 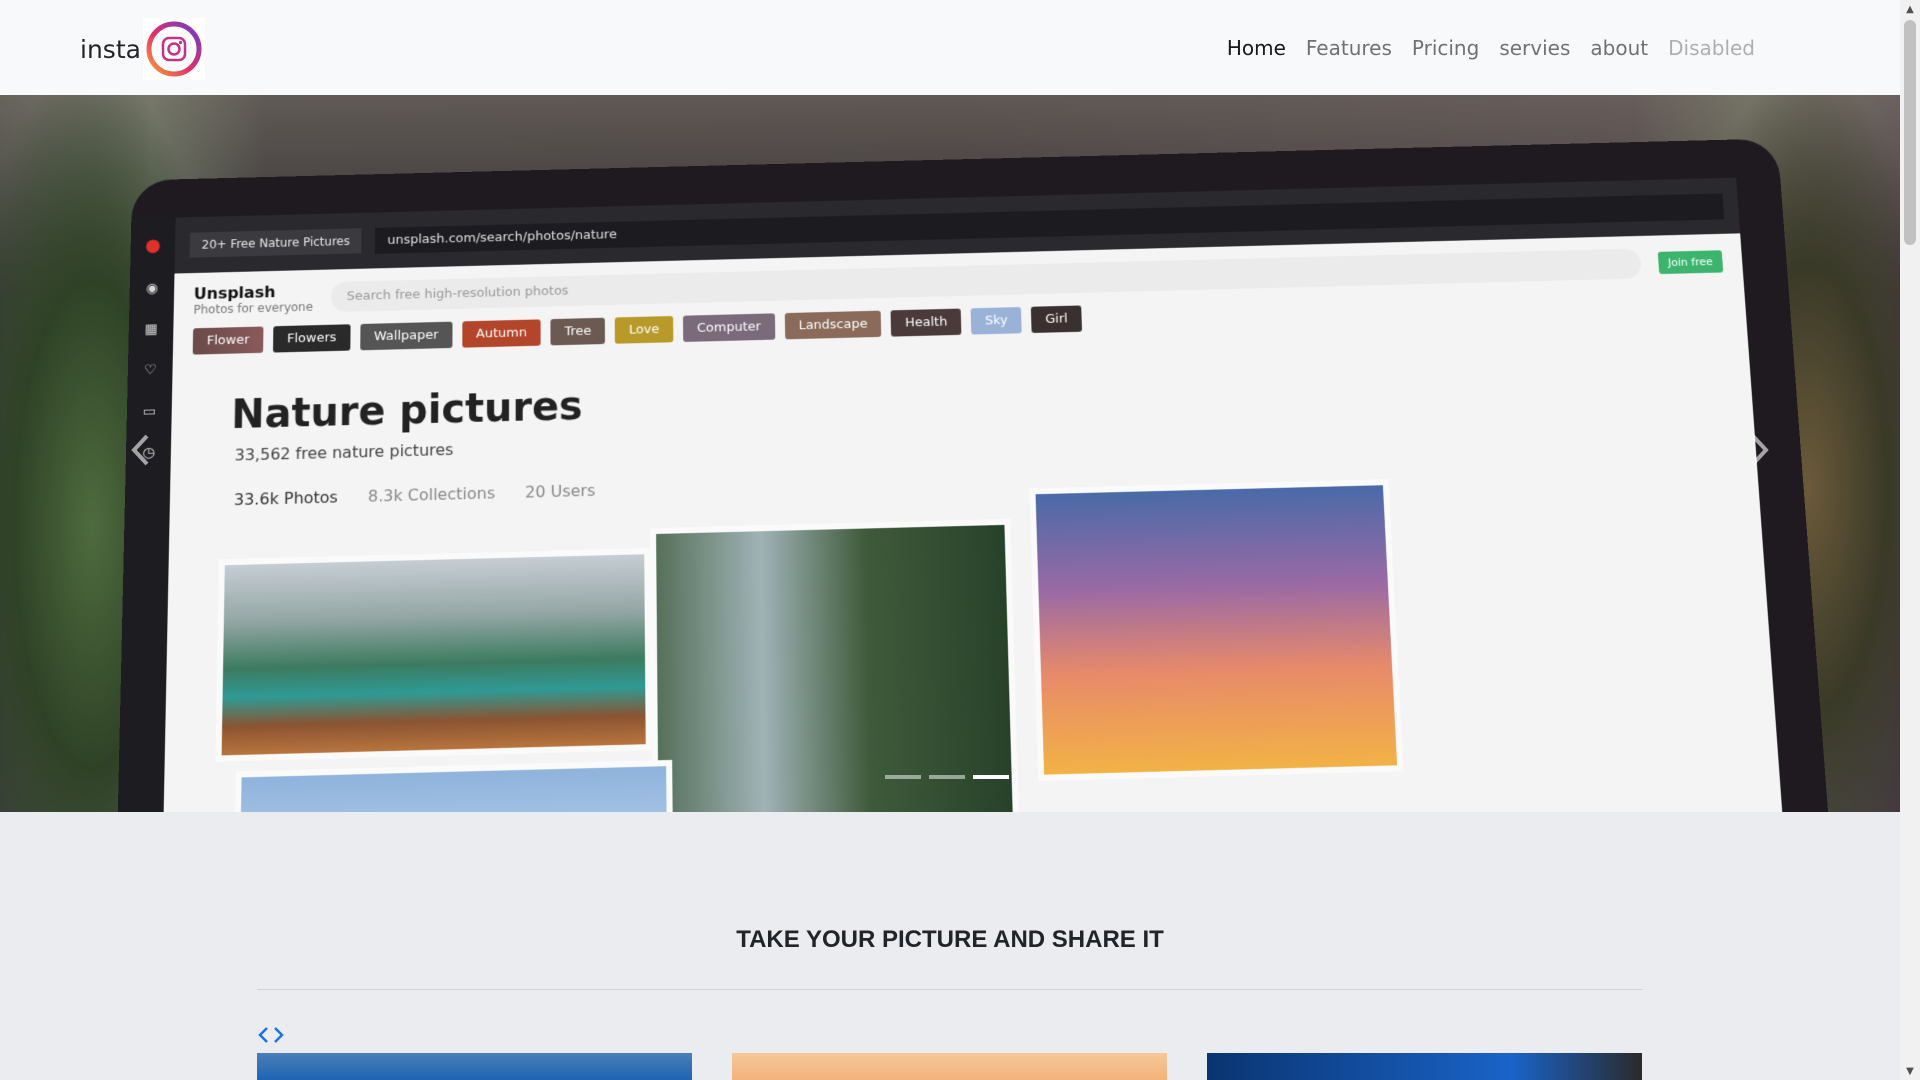 I want to click on gallery-prev-button, so click(x=263, y=1037).